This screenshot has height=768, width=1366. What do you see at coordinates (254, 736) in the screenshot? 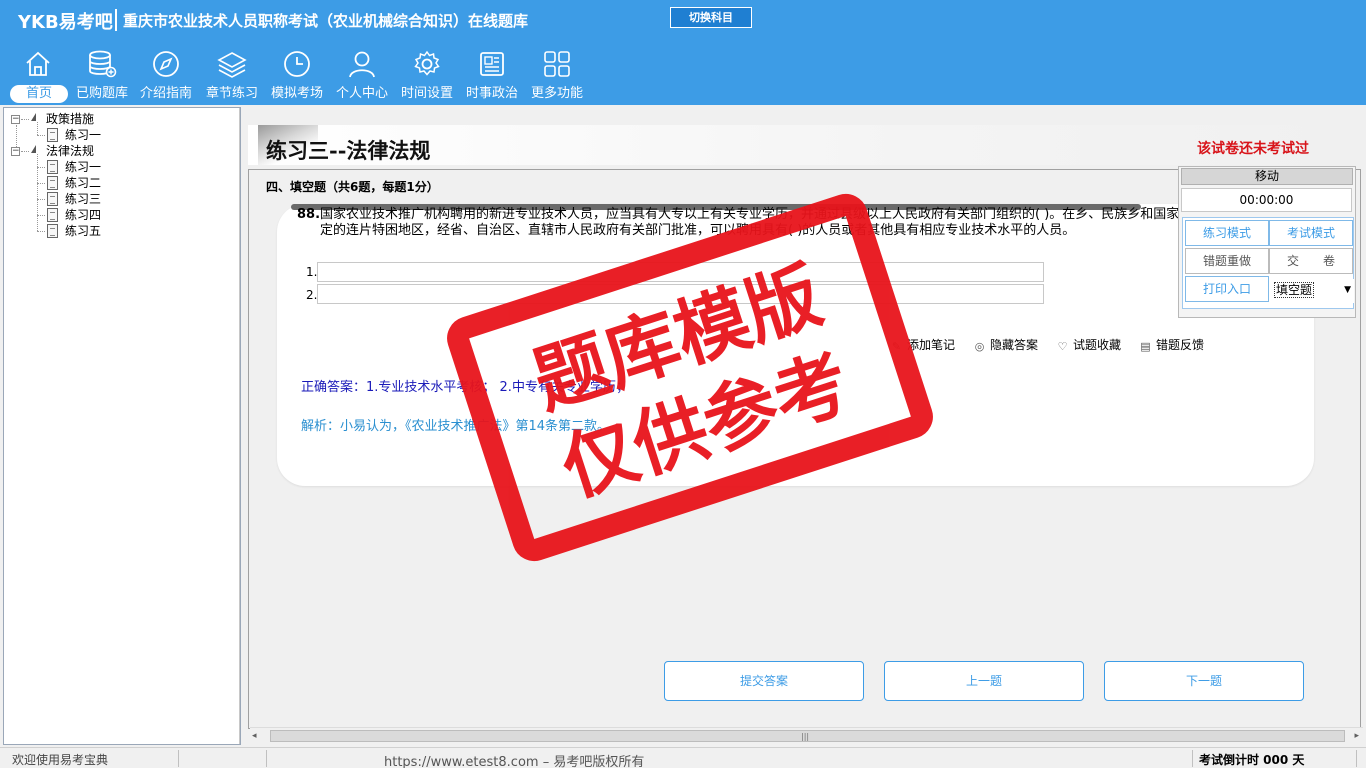
I see `scroll-left-icon: ◂` at bounding box center [254, 736].